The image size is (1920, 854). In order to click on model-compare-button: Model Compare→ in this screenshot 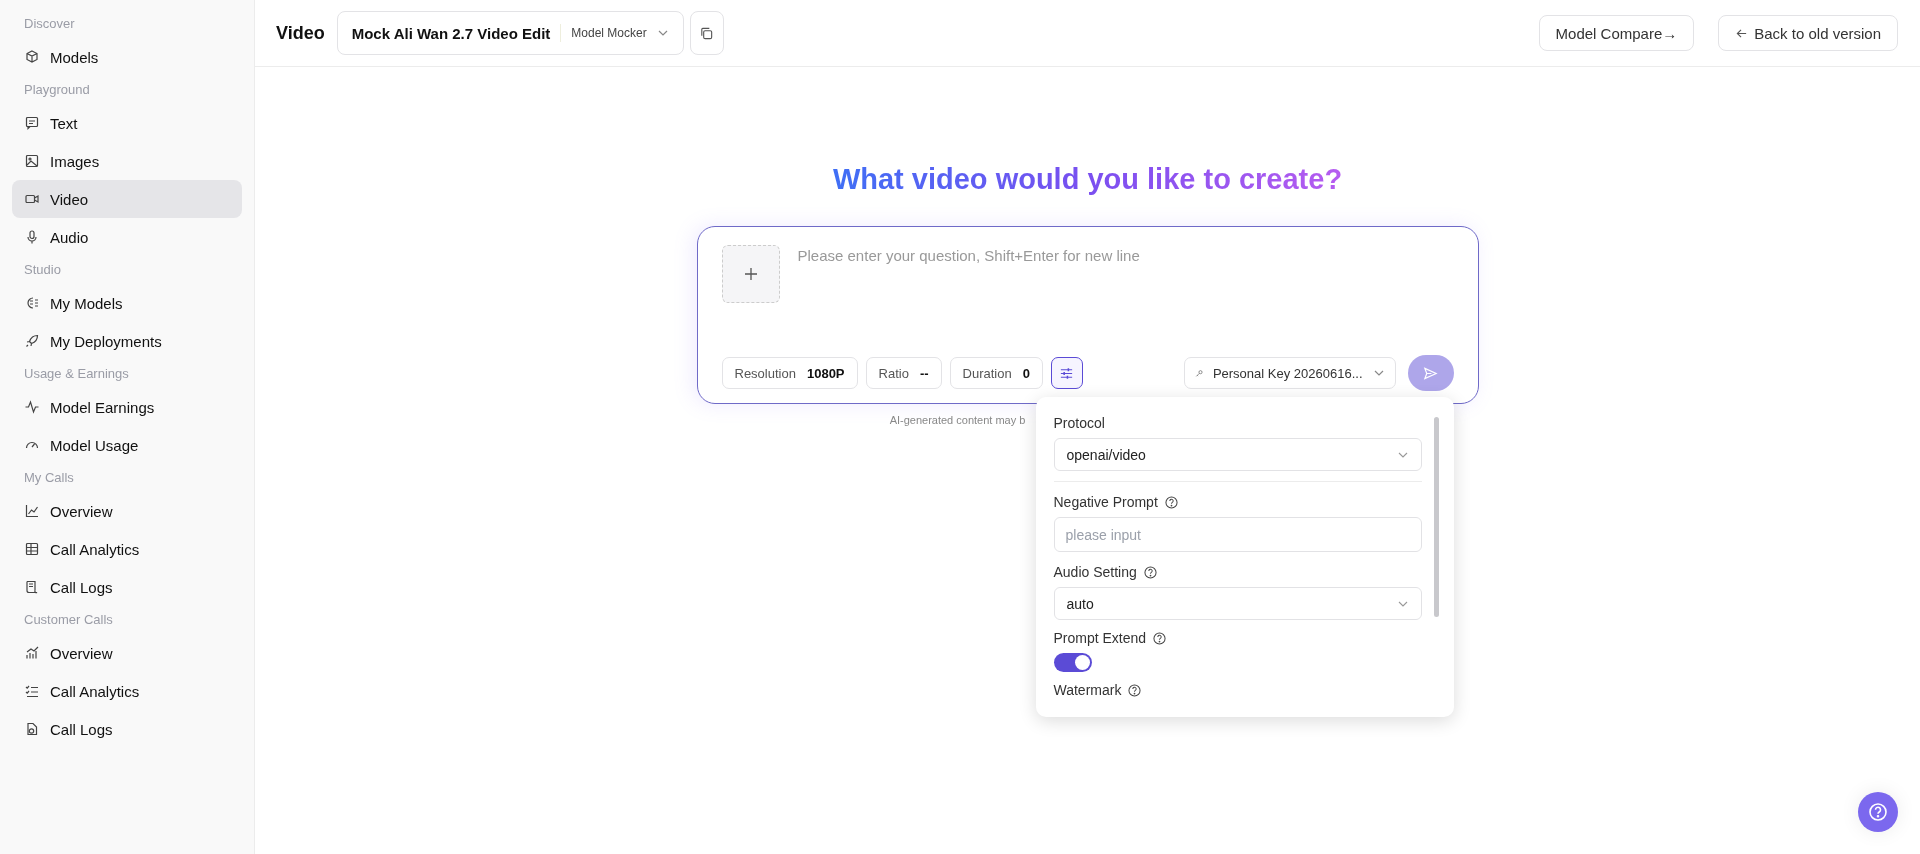, I will do `click(1616, 33)`.